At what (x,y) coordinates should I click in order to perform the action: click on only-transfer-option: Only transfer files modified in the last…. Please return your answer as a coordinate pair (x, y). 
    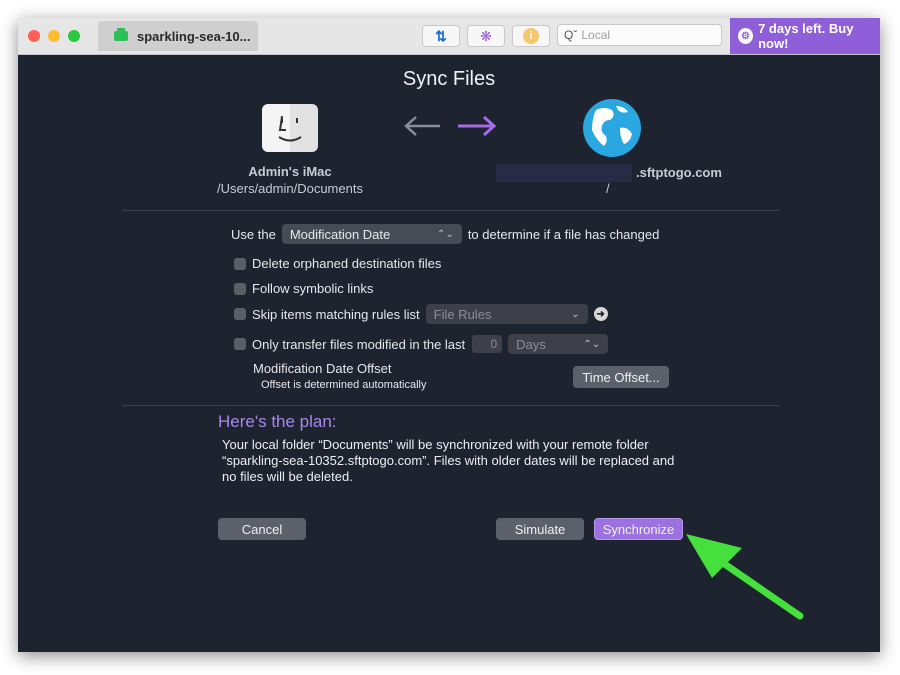
    Looking at the image, I should click on (421, 344).